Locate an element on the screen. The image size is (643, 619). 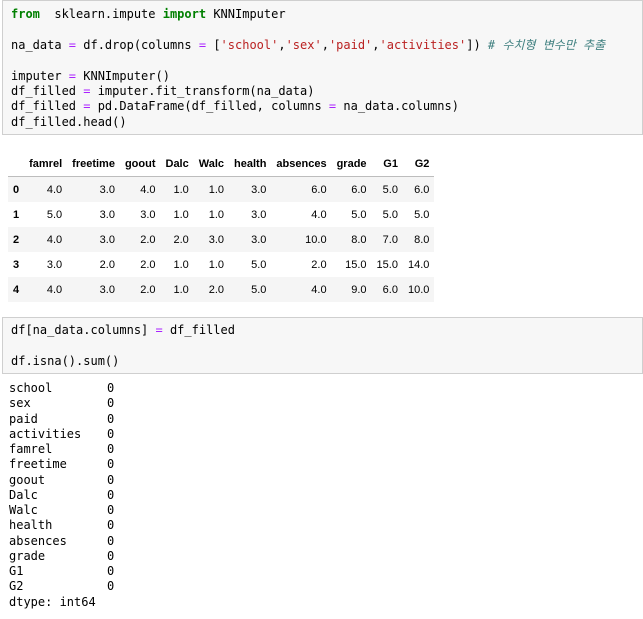
output-dtype: dtype: int64 is located at coordinates (52, 601).